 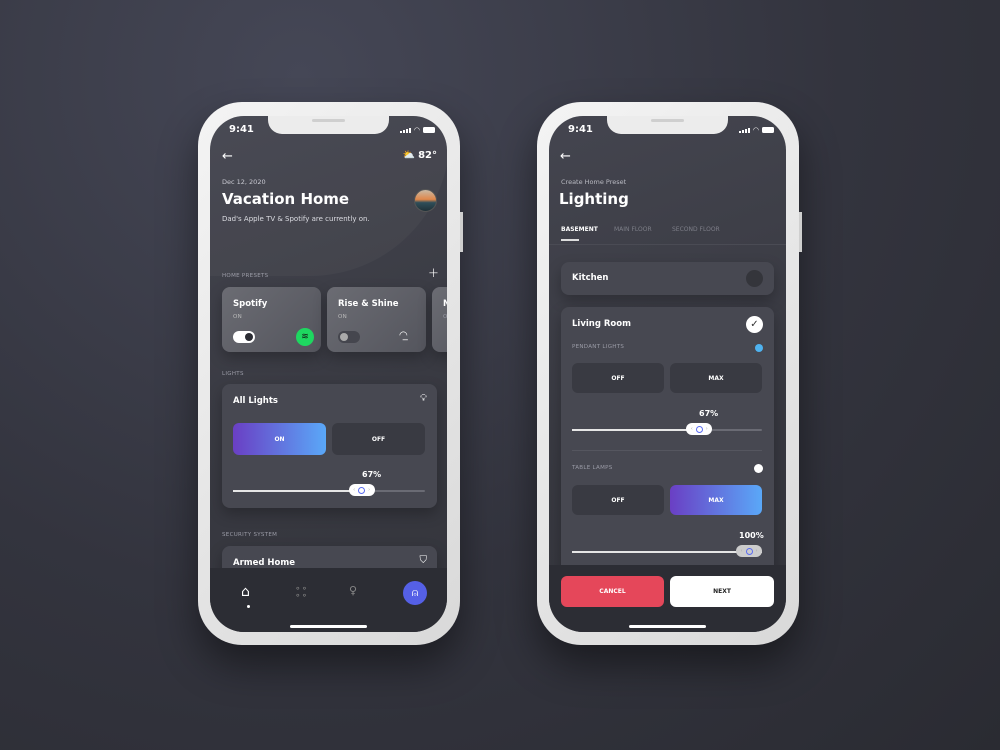 What do you see at coordinates (403, 335) in the screenshot?
I see `sunrise-icon: ◠̲` at bounding box center [403, 335].